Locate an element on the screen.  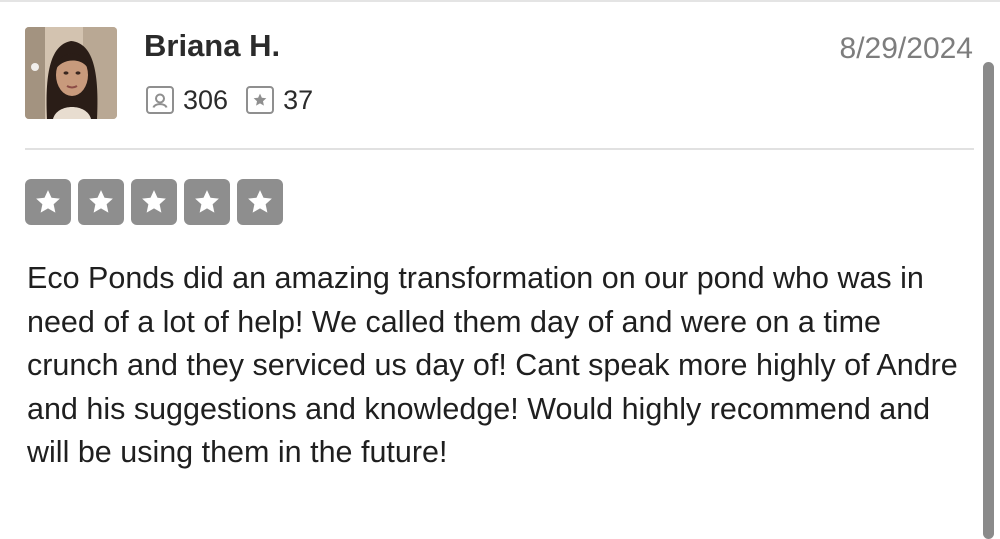
reviewer-stats: 306 37 is located at coordinates (229, 100).